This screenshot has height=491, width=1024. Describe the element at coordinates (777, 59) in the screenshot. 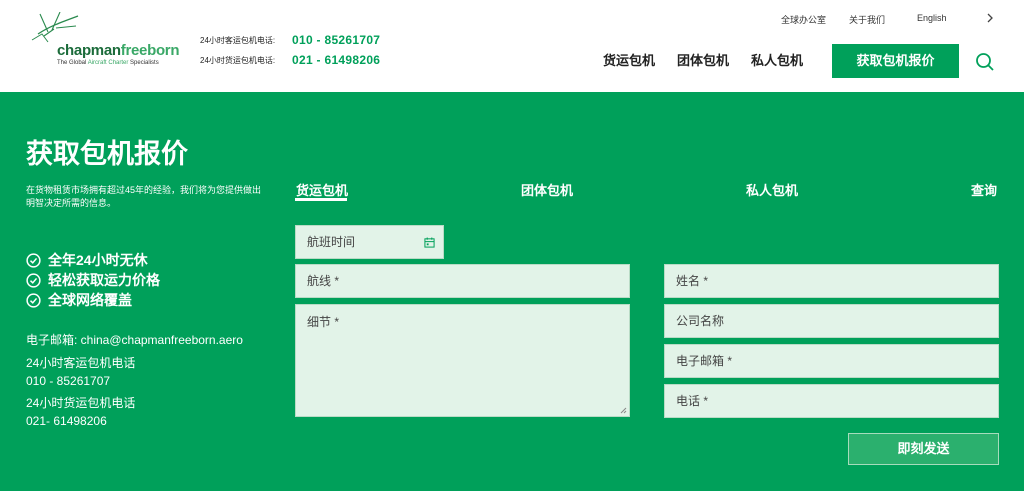

I see `nav-private-charter: 私人包机` at that location.